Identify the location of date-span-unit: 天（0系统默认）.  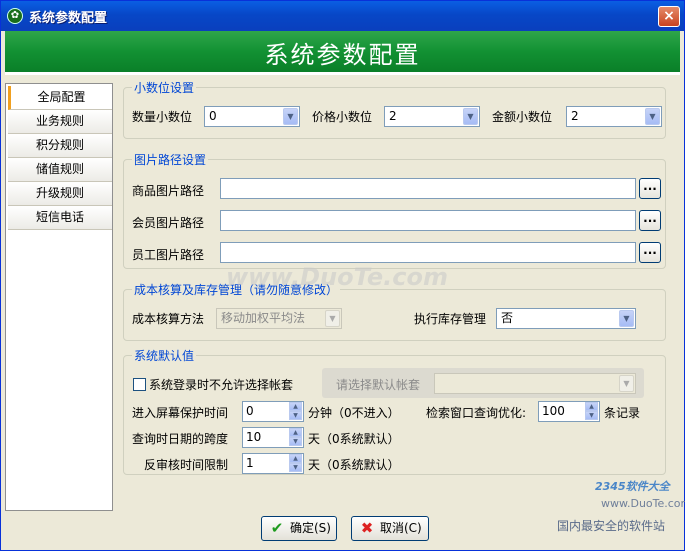
(354, 439).